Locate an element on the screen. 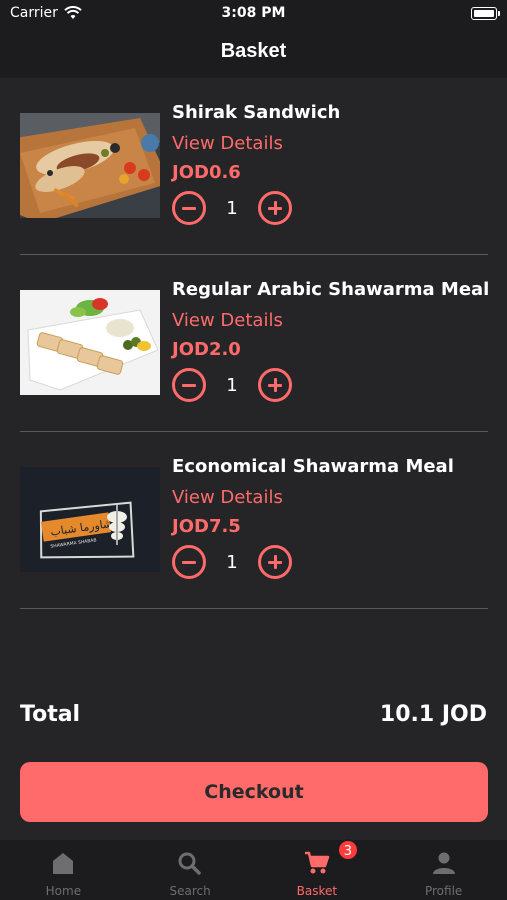 The width and height of the screenshot is (507, 900). total-row: Total 10.1 JOD is located at coordinates (253, 718).